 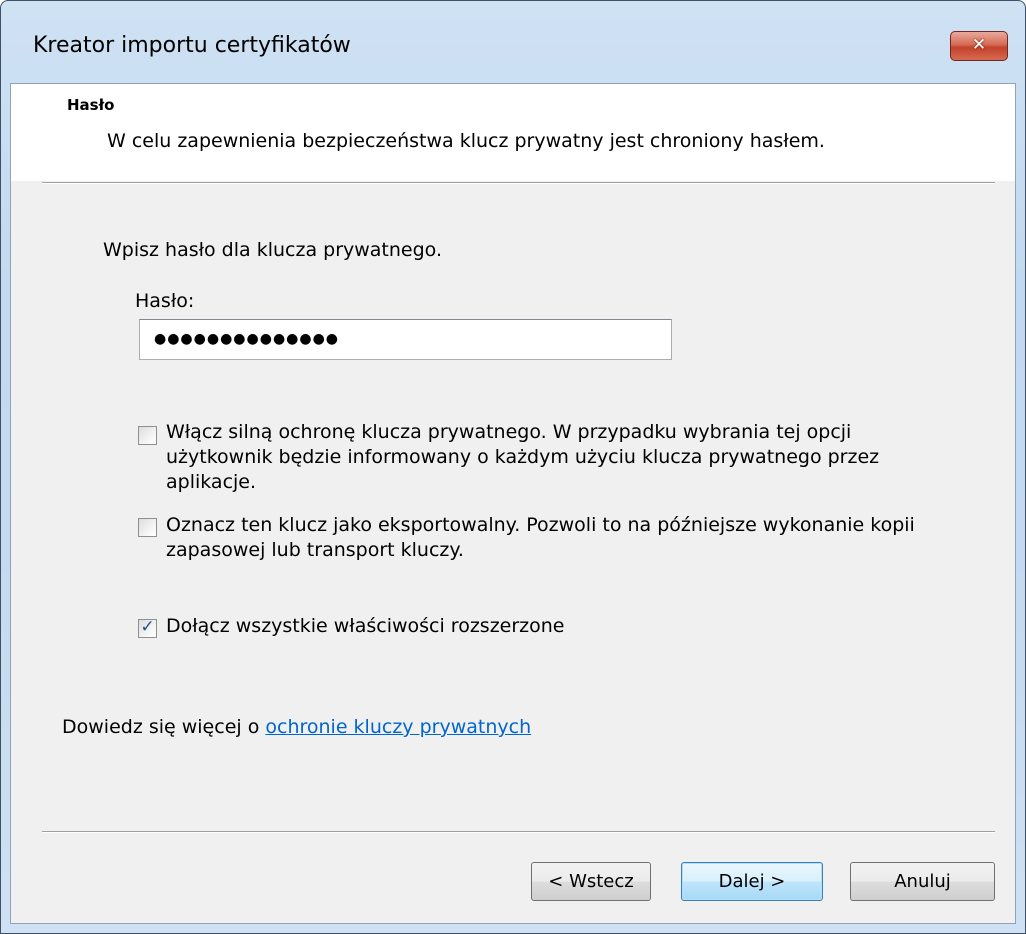 I want to click on exportable-key-checkbox, so click(x=147, y=527).